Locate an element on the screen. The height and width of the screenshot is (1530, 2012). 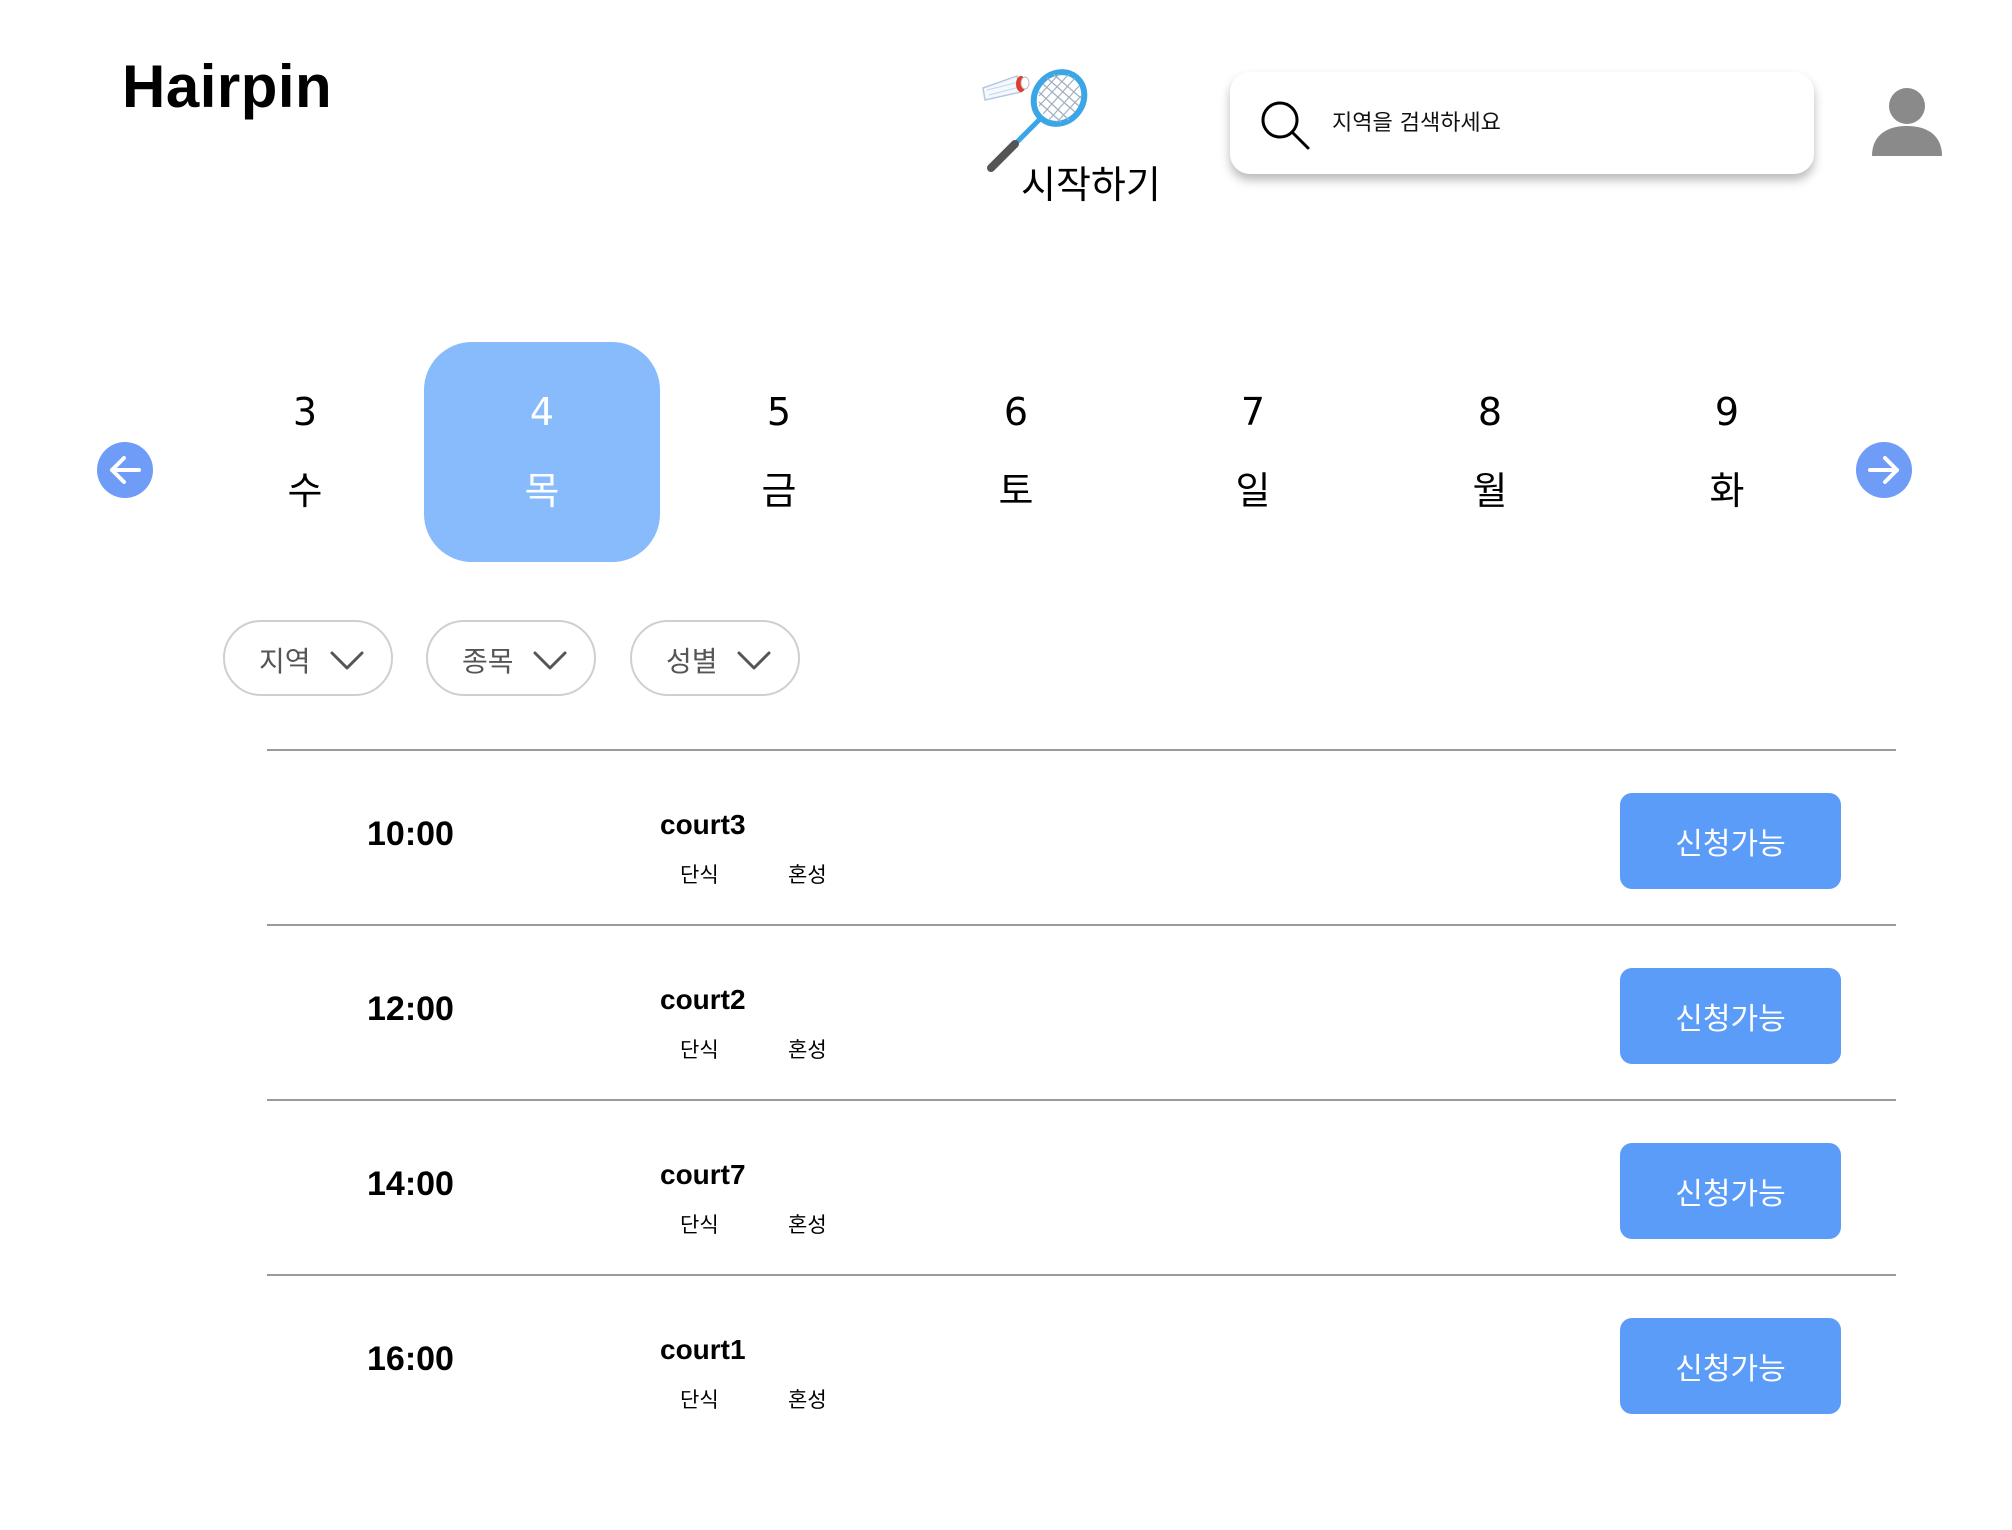
arrow-left-icon is located at coordinates (125, 470).